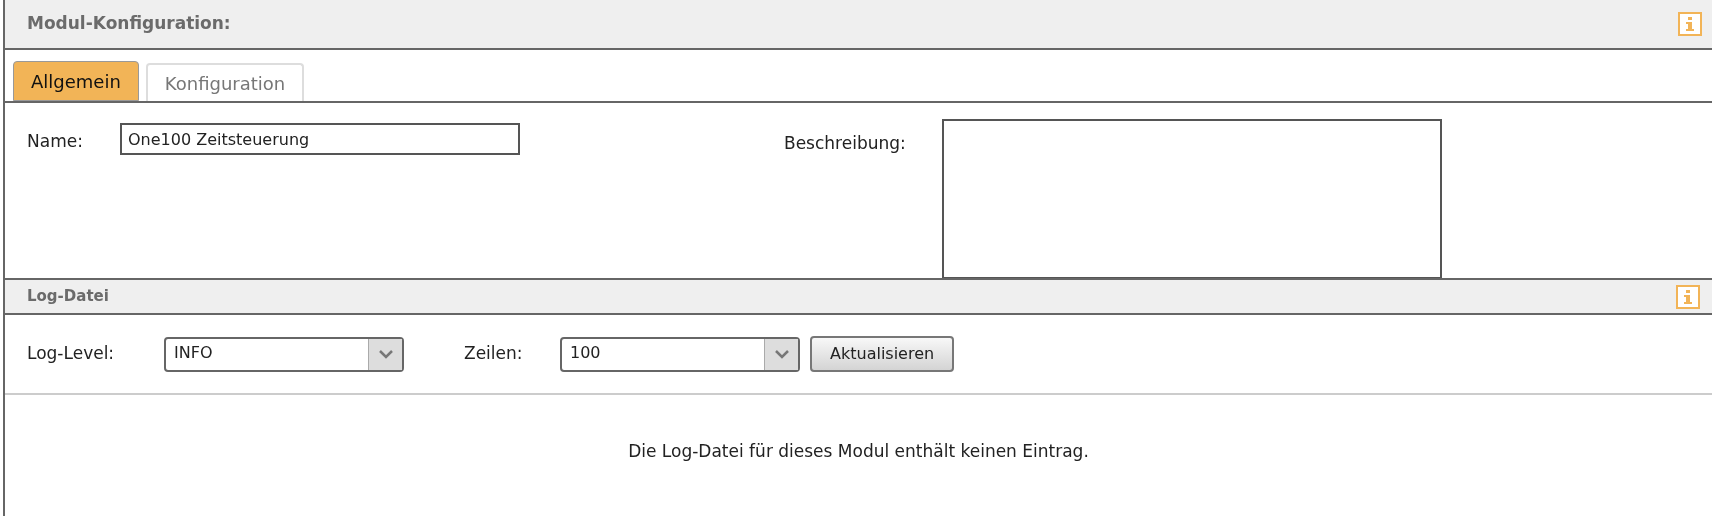  Describe the element at coordinates (55, 141) in the screenshot. I see `name-label: Name:` at that location.